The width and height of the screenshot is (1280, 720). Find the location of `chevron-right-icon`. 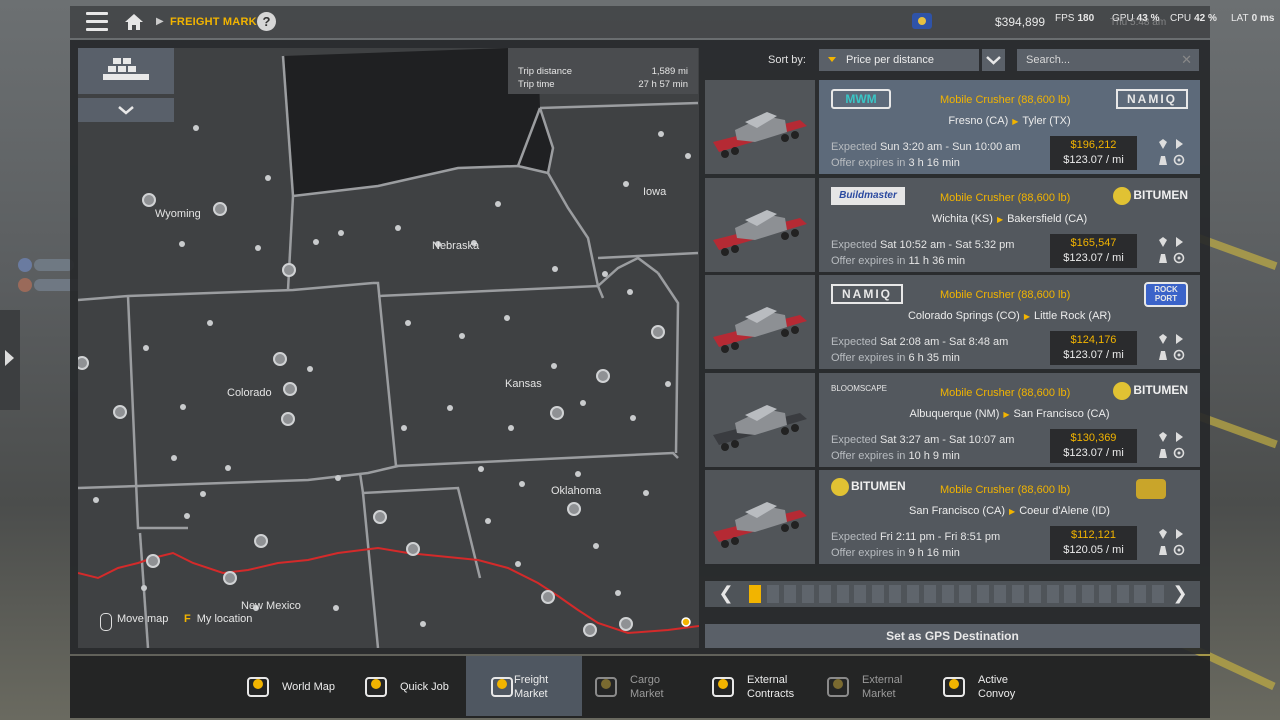

chevron-right-icon is located at coordinates (9, 358).